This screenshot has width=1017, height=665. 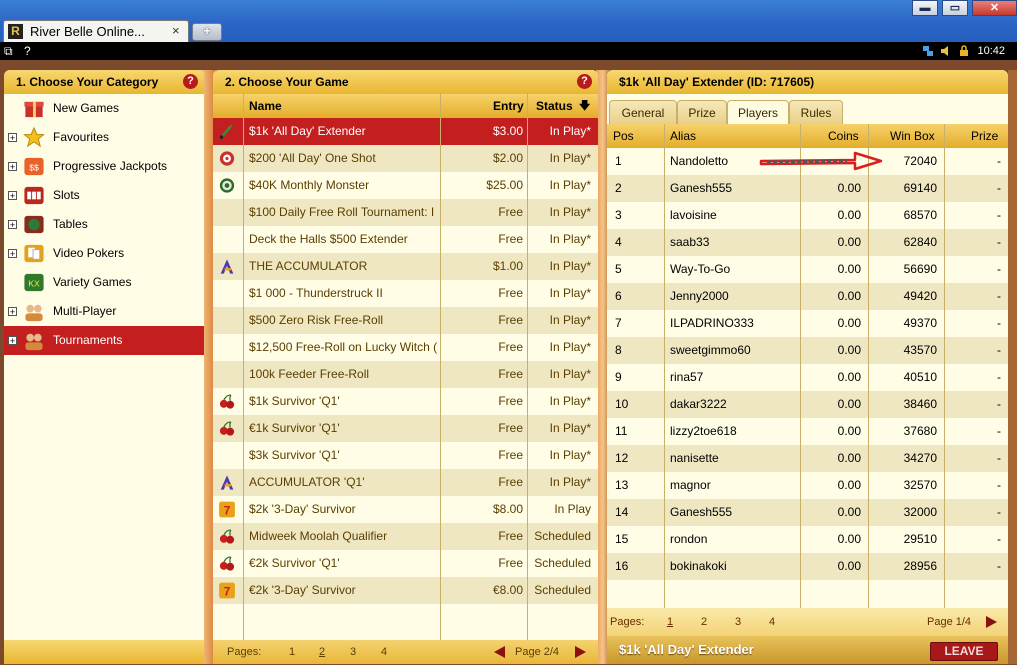 What do you see at coordinates (104, 137) in the screenshot?
I see `category-item: + Favourites` at bounding box center [104, 137].